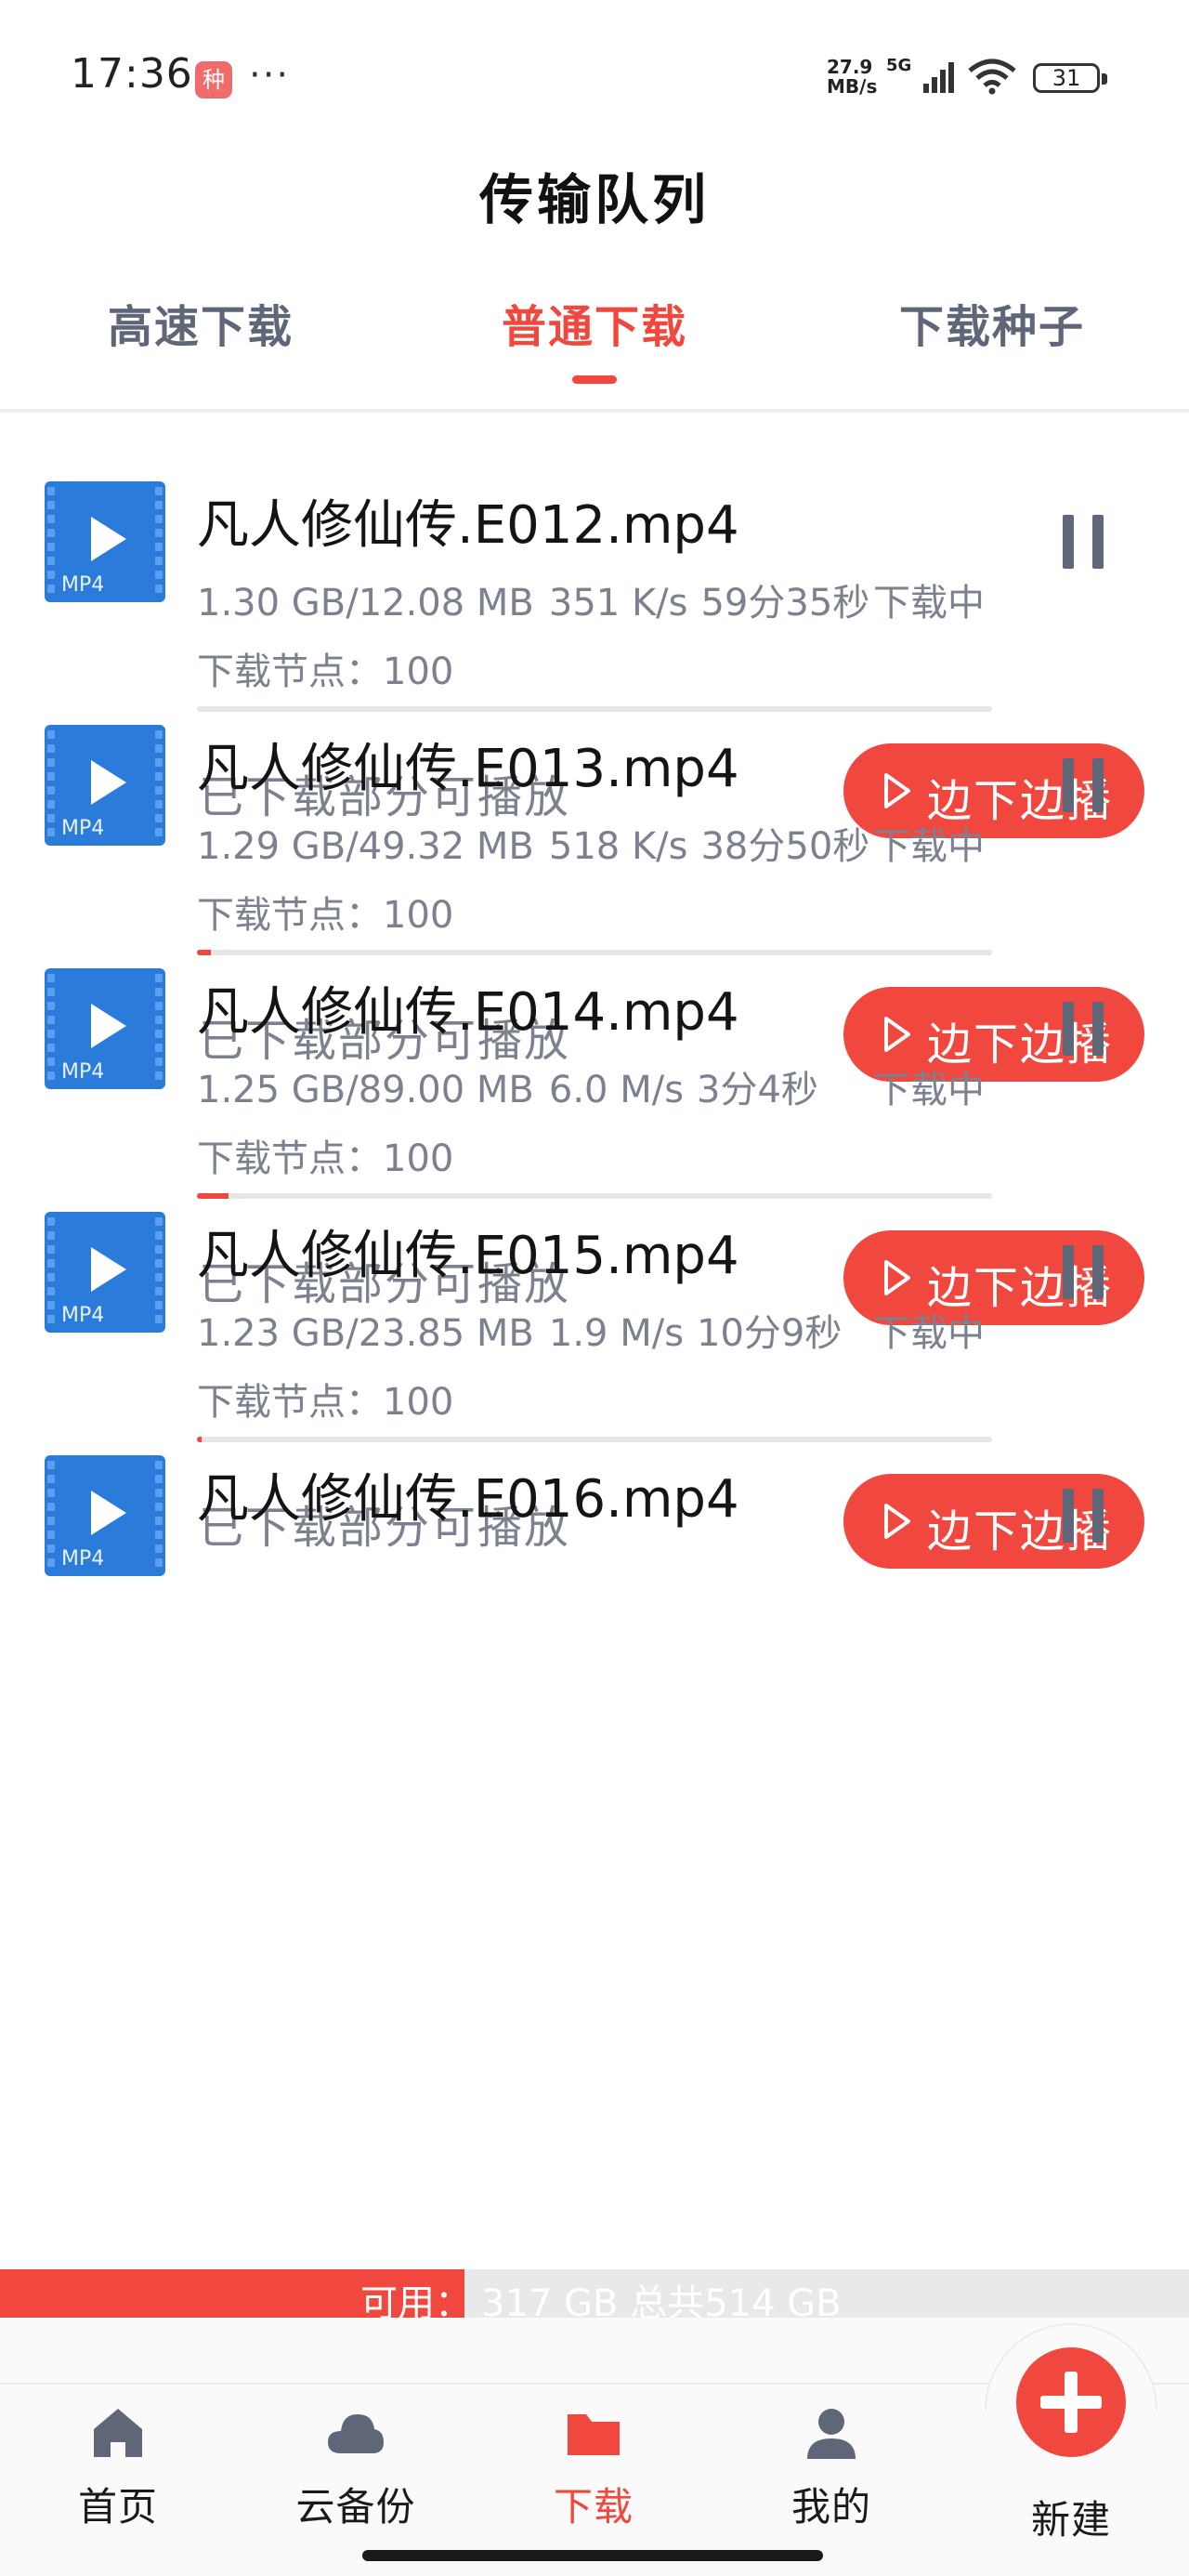 This screenshot has height=2576, width=1189. I want to click on time-remaining: 59分35秒, so click(785, 603).